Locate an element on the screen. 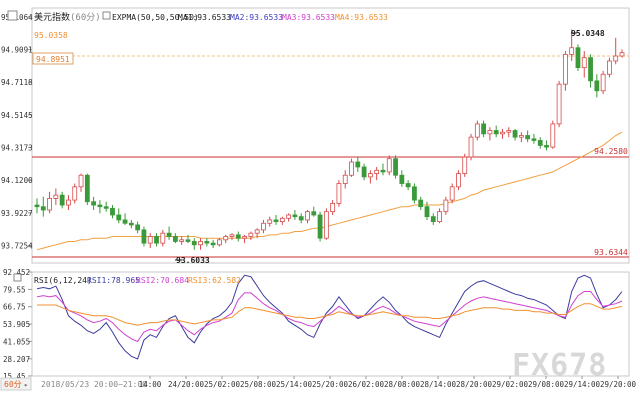 This screenshot has height=400, width=640. current-price-label: 94.8951 is located at coordinates (53, 59).